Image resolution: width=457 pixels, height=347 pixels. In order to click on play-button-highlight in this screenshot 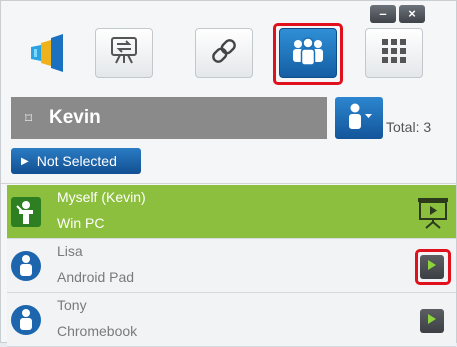, I will do `click(433, 267)`.